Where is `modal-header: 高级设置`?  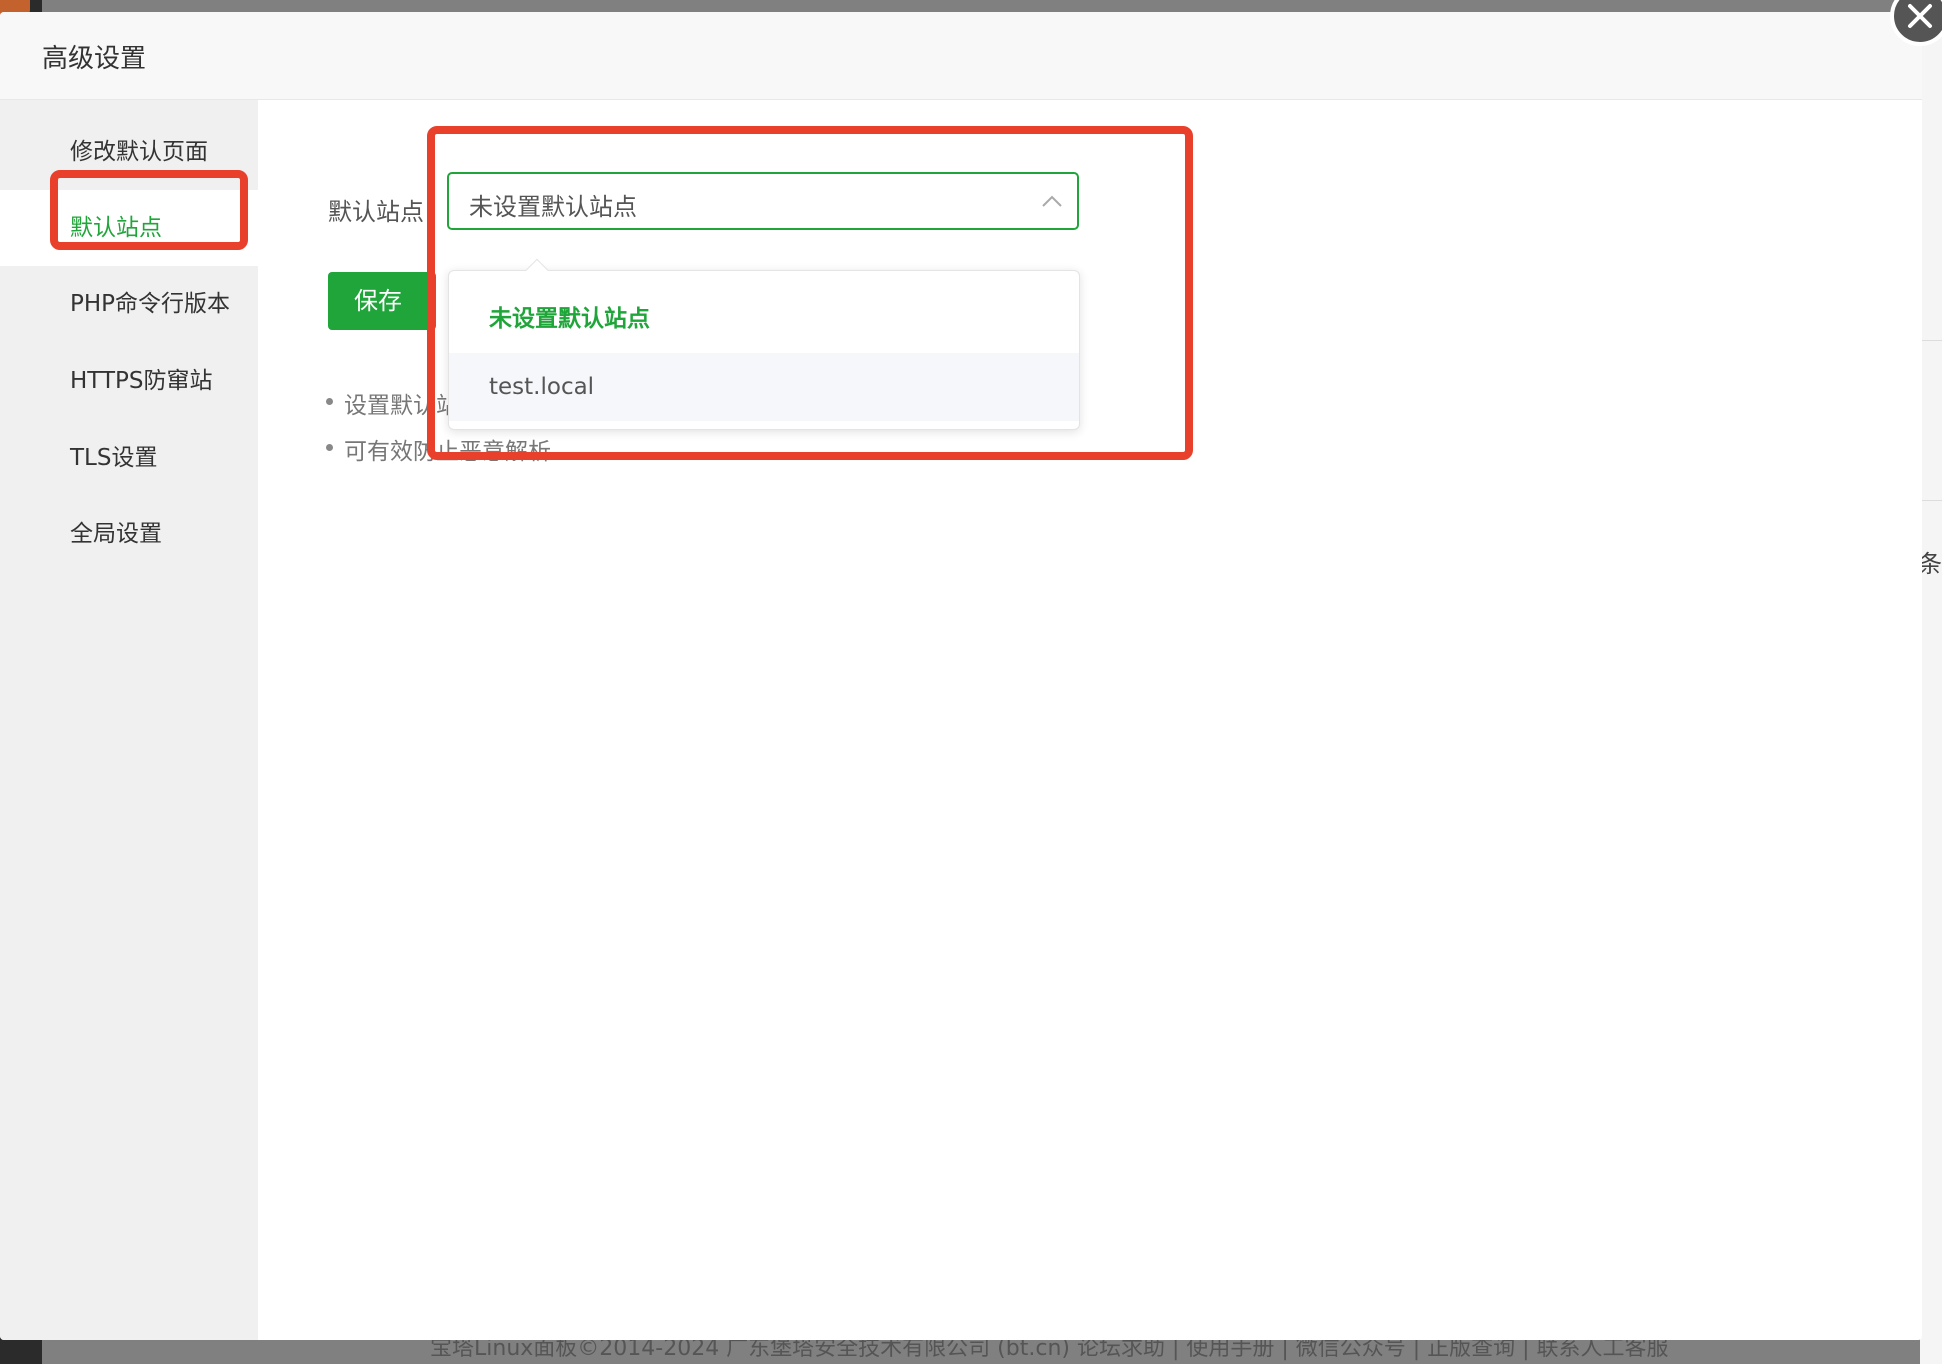
modal-header: 高级设置 is located at coordinates (961, 56).